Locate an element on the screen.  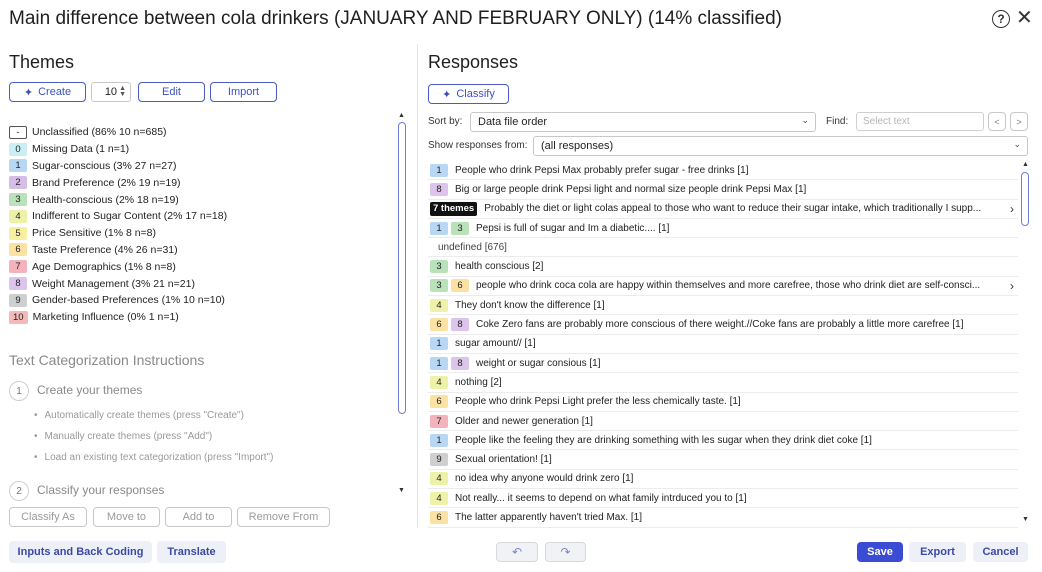
theme-item: 5 Price Sensitive (1% 8 n=8) is located at coordinates (199, 233).